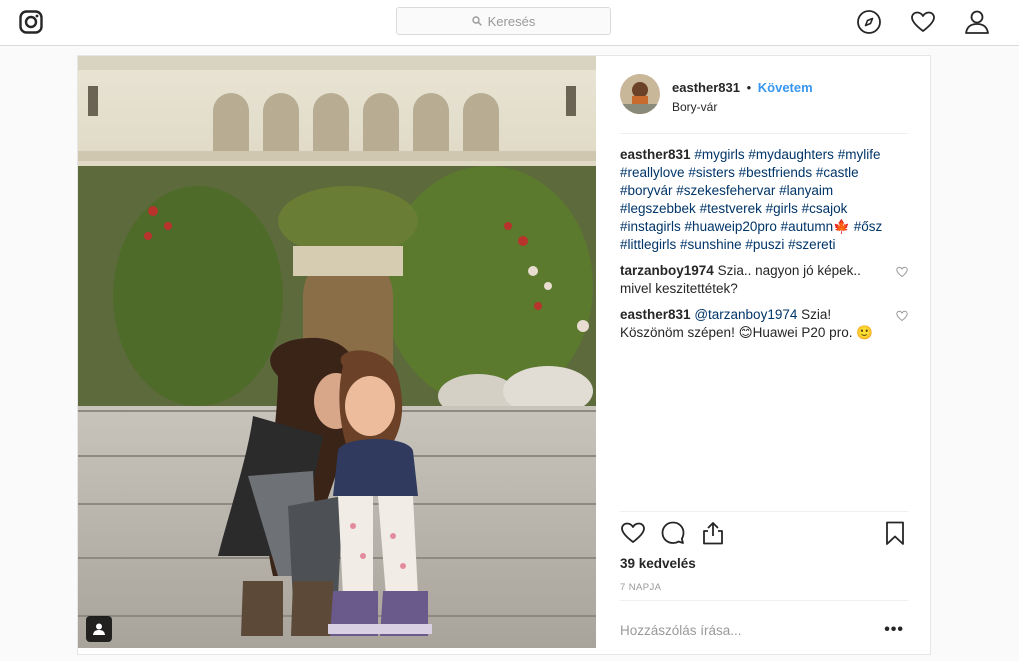 The height and width of the screenshot is (661, 1019). What do you see at coordinates (869, 22) in the screenshot?
I see `explore-compass-icon` at bounding box center [869, 22].